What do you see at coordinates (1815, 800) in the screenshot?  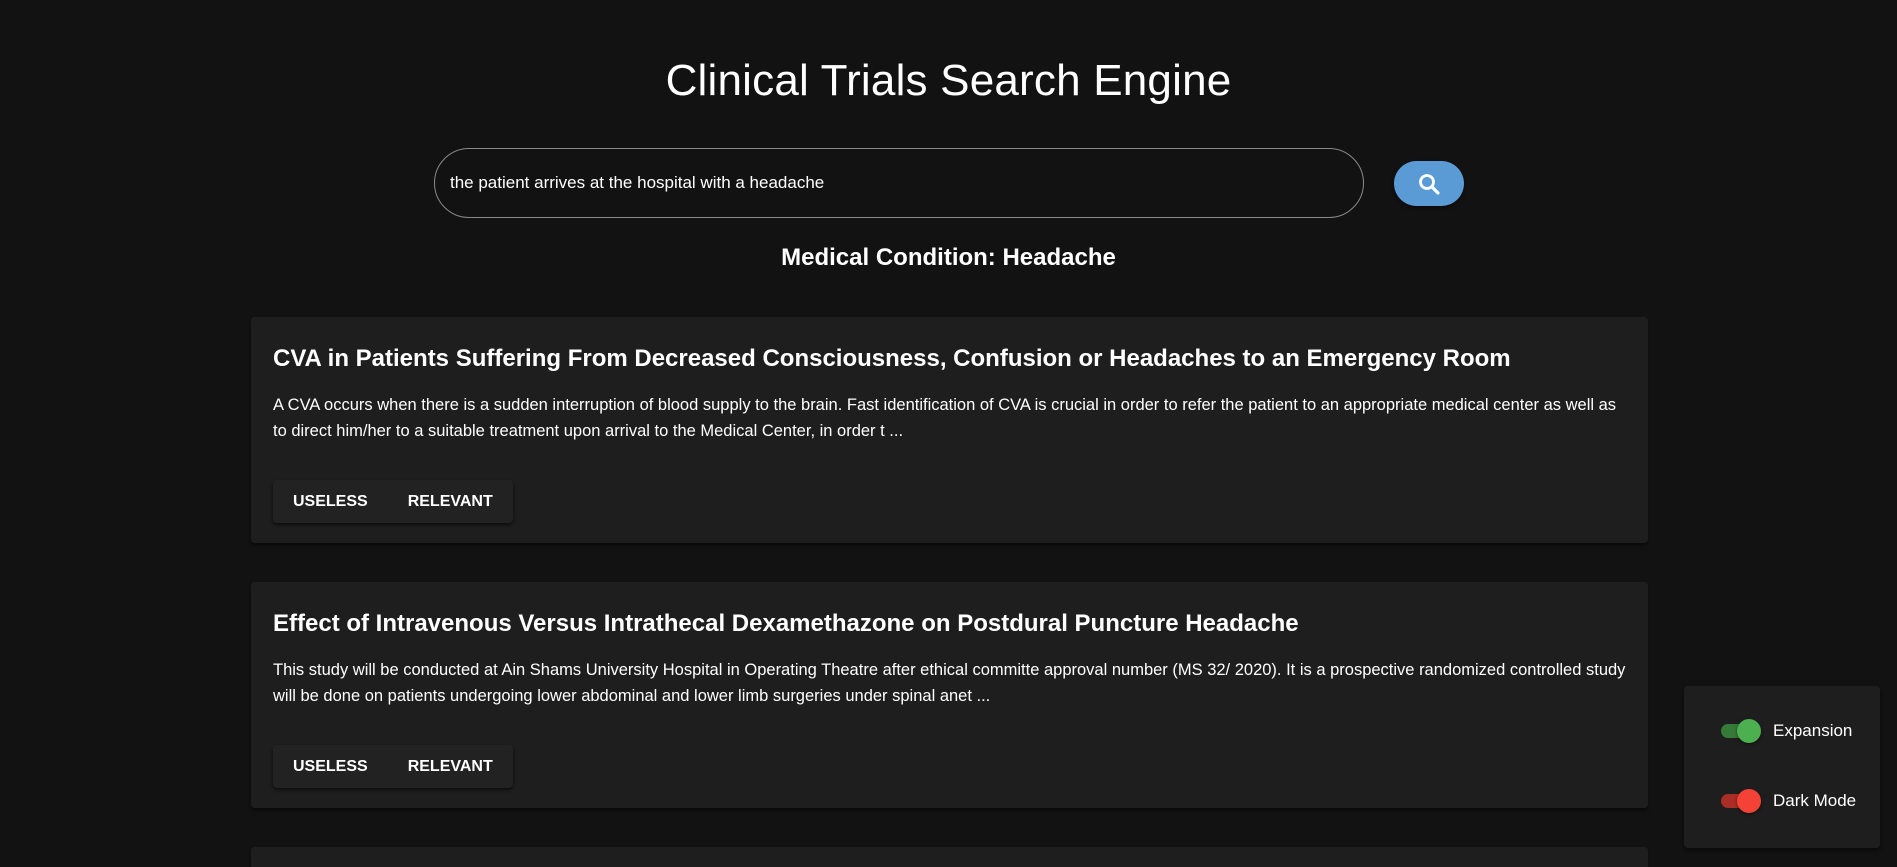 I see `dark-mode-label: Dark Mode` at bounding box center [1815, 800].